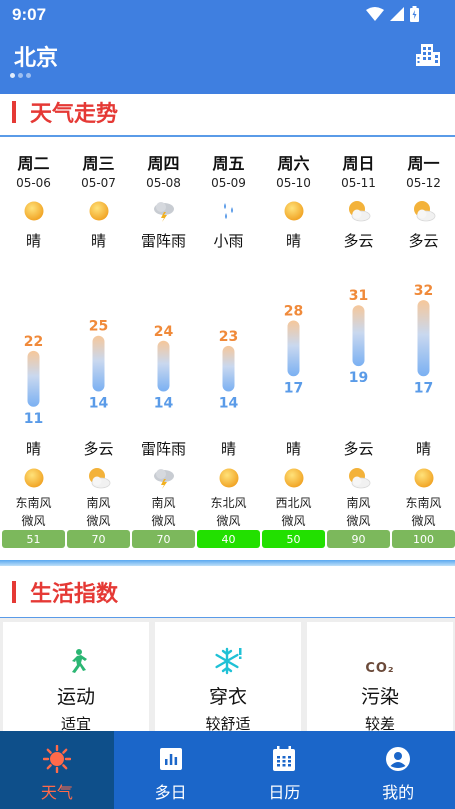  I want to click on high-temp-label: 22, so click(33, 342).